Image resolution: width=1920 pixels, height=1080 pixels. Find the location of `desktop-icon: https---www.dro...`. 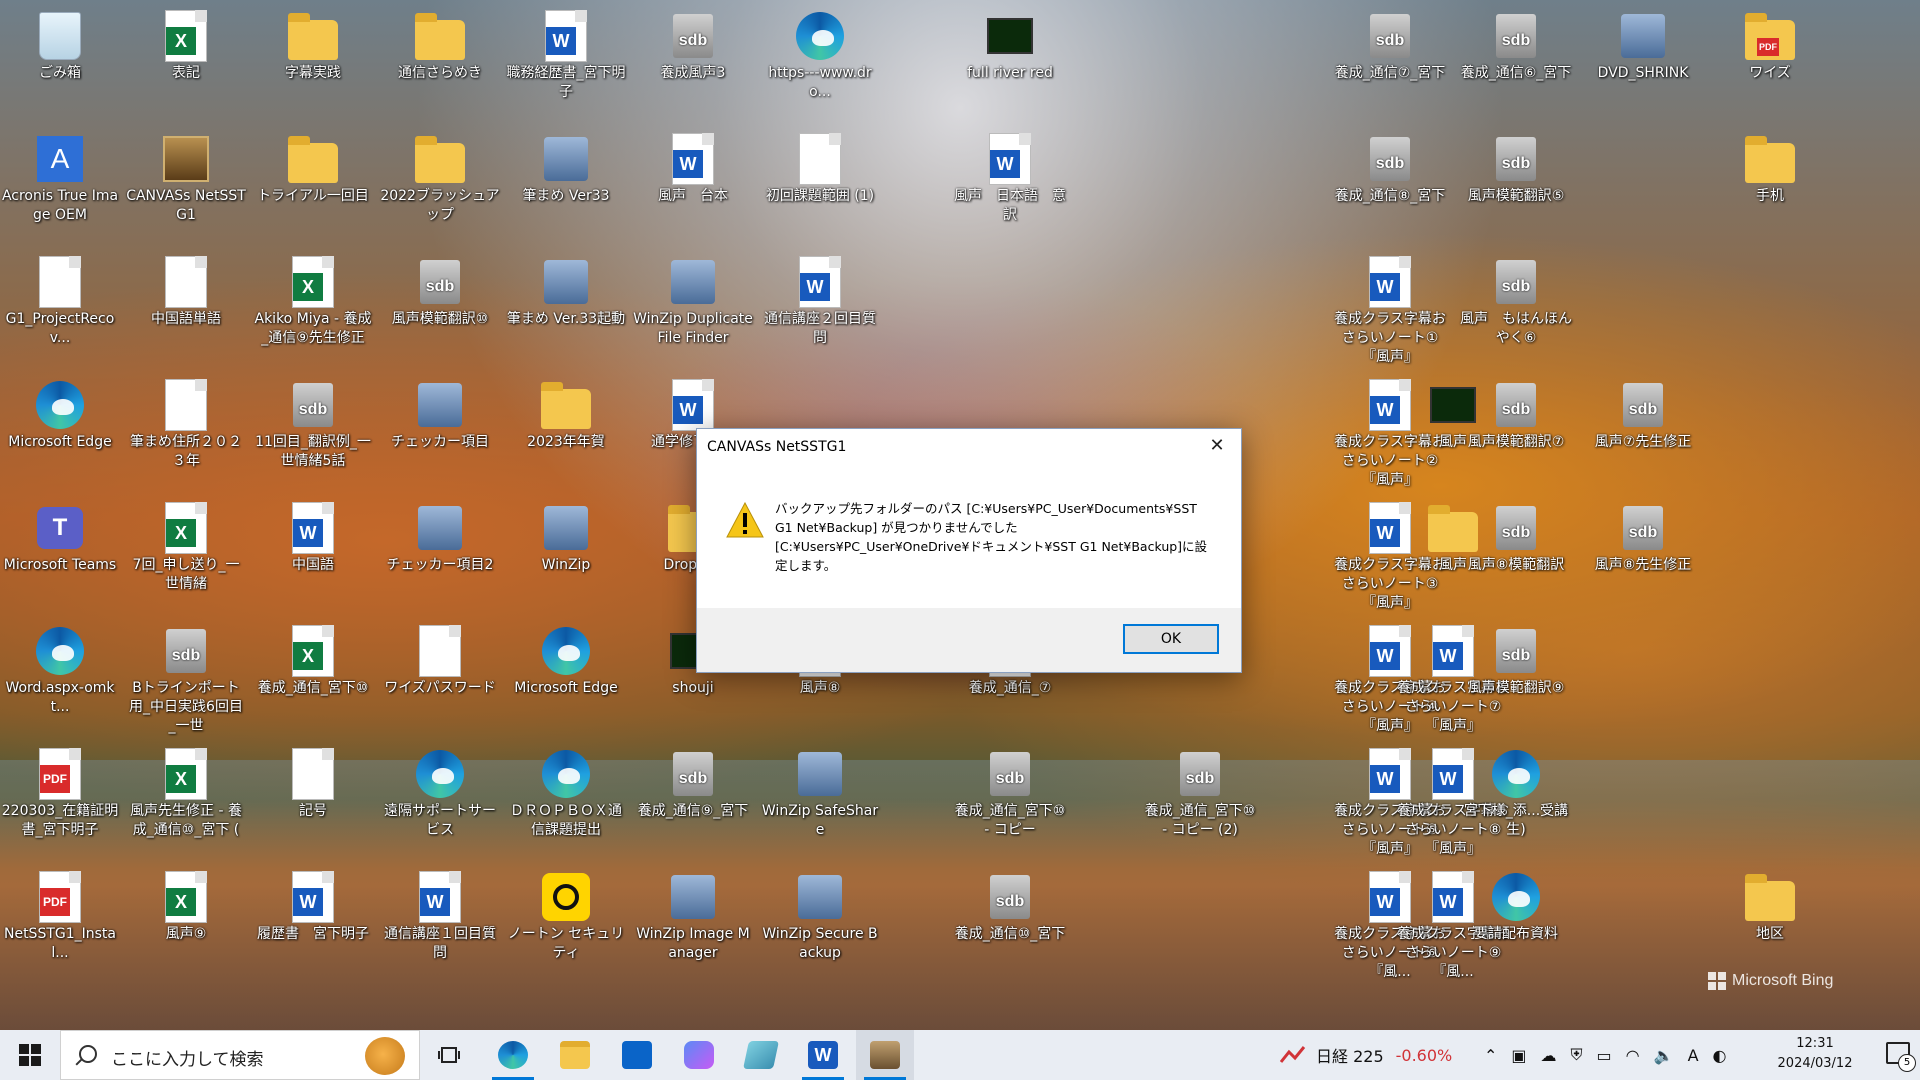

desktop-icon: https---www.dro... is located at coordinates (820, 57).